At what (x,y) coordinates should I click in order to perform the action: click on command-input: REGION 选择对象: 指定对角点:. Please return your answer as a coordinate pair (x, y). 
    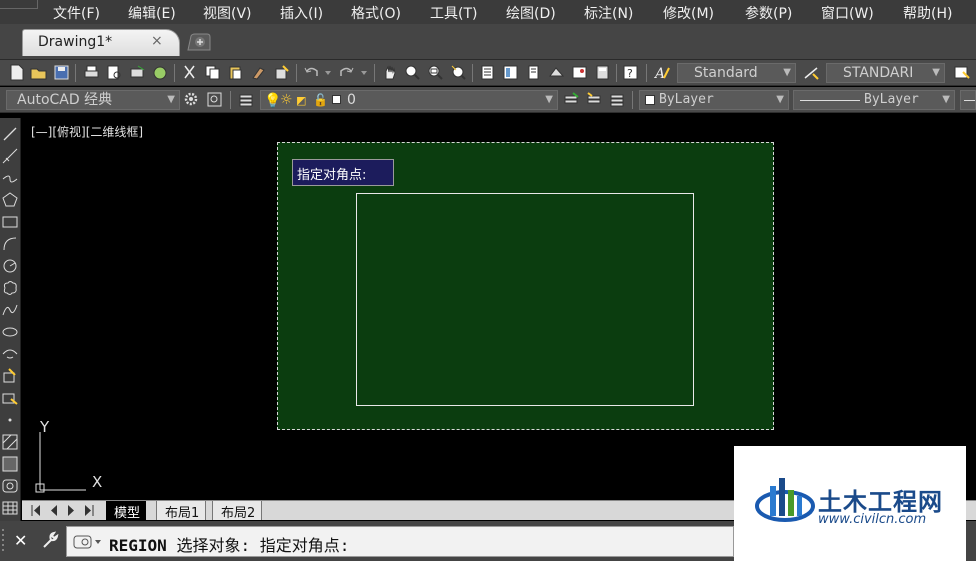
    Looking at the image, I should click on (400, 541).